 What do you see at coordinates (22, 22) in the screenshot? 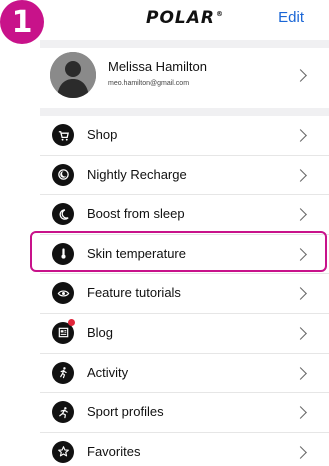
I see `step-number-badge: 1` at bounding box center [22, 22].